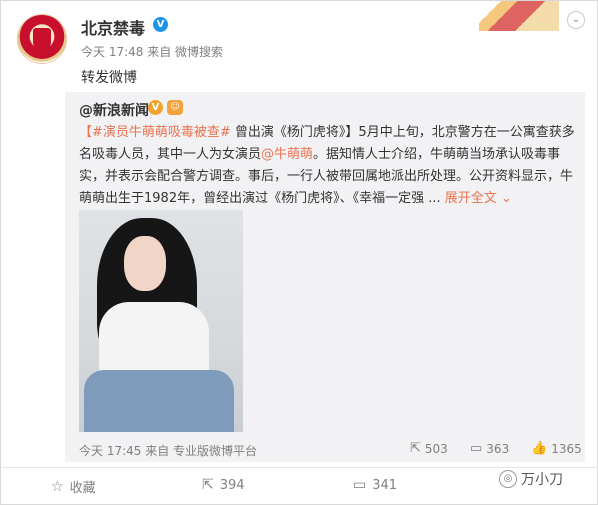 Image resolution: width=598 pixels, height=505 pixels. Describe the element at coordinates (504, 198) in the screenshot. I see `chevron-down-icon: ⌄` at that location.